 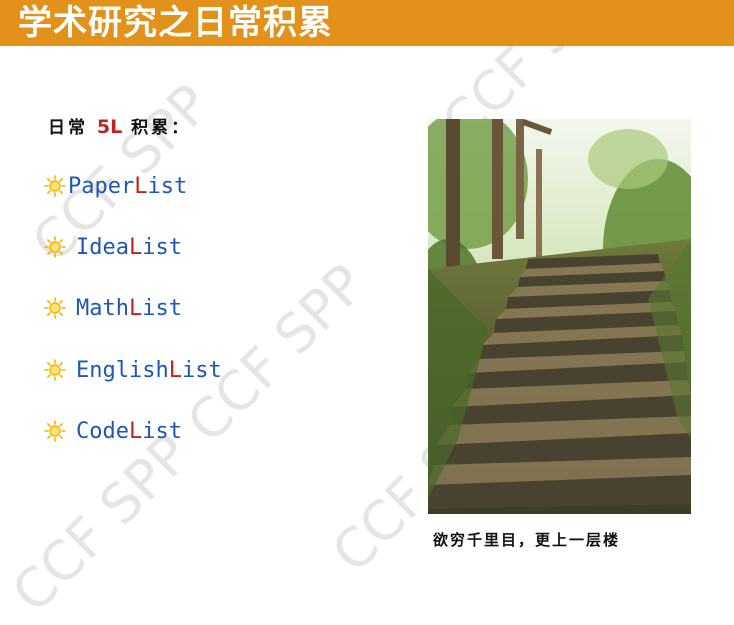 What do you see at coordinates (175, 23) in the screenshot?
I see `page-title: 学术研究之日常积累` at bounding box center [175, 23].